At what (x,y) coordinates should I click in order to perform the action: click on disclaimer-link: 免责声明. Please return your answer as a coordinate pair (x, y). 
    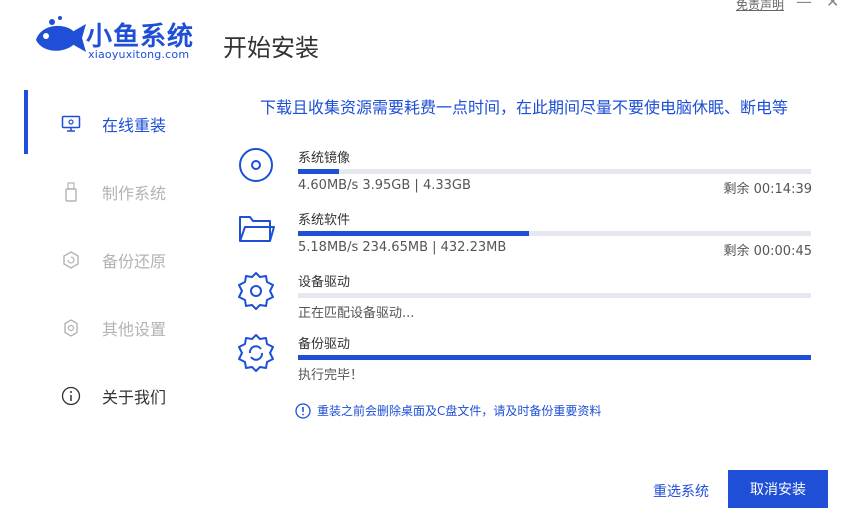
    Looking at the image, I should click on (760, 6).